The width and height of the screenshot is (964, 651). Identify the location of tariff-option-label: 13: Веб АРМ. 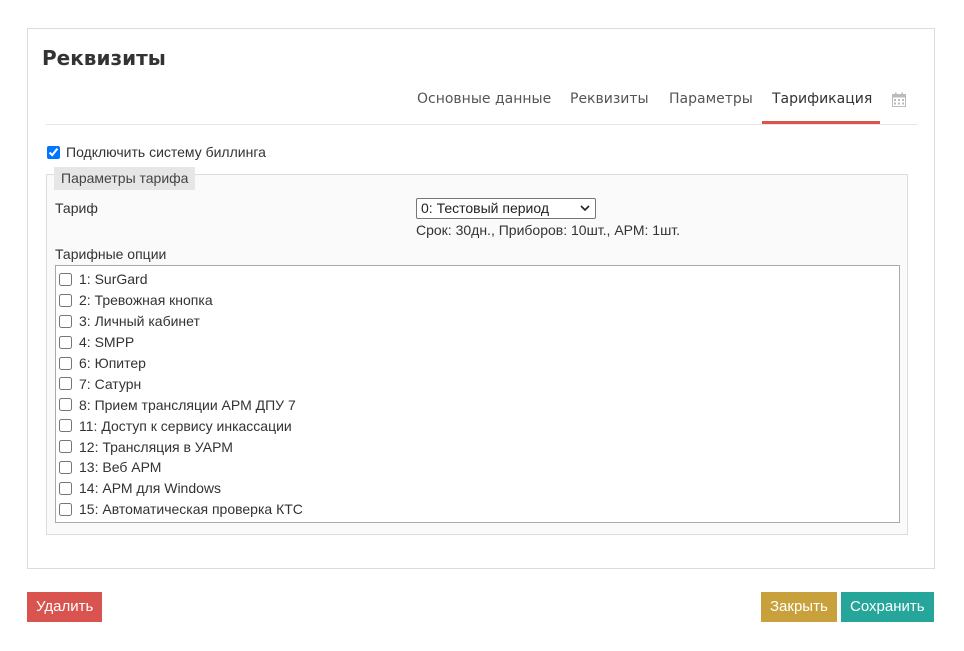
(120, 467).